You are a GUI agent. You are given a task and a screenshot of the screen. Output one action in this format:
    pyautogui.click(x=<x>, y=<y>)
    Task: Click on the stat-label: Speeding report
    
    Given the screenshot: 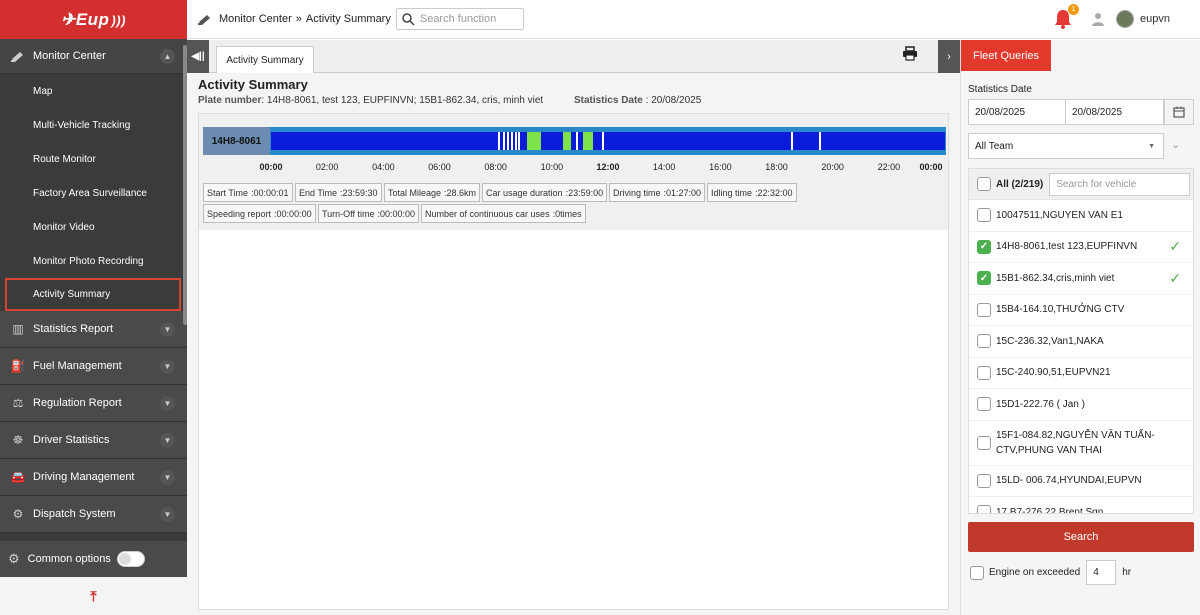 What is the action you would take?
    pyautogui.click(x=239, y=213)
    